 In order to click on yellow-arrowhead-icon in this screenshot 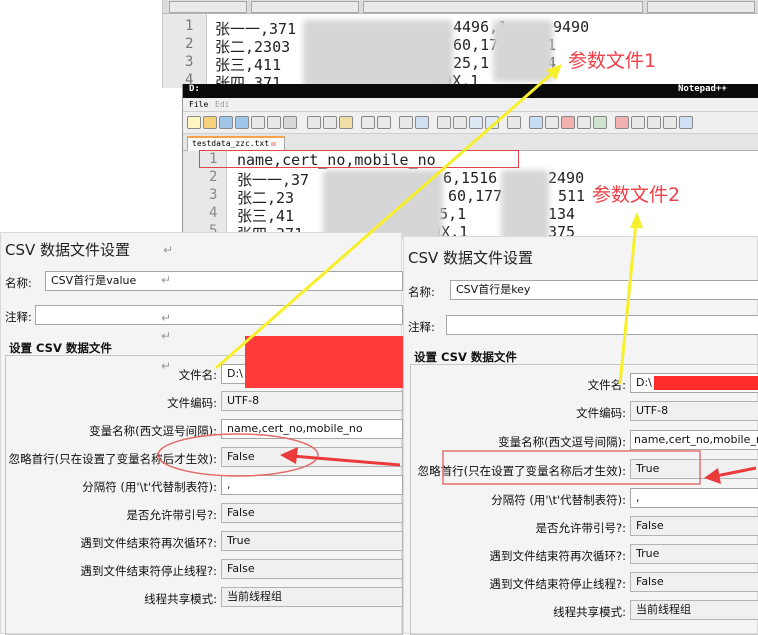, I will do `click(636, 220)`.